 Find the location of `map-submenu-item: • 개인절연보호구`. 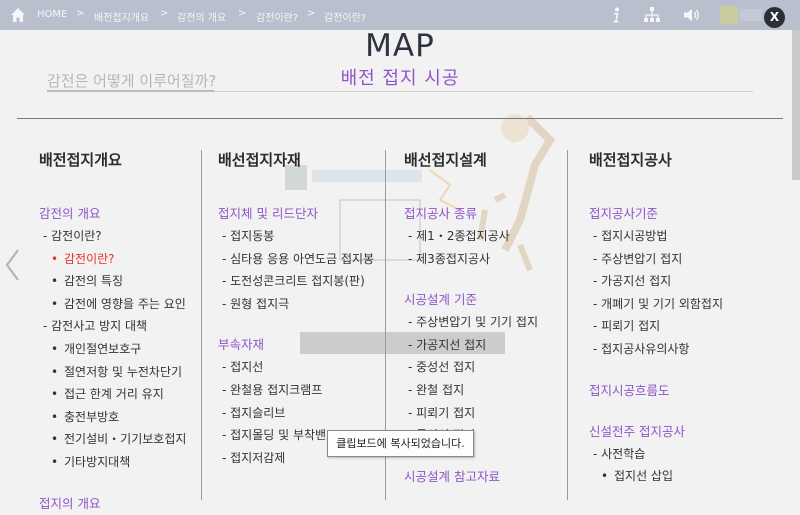

map-submenu-item: • 개인절연보호구 is located at coordinates (129, 349).